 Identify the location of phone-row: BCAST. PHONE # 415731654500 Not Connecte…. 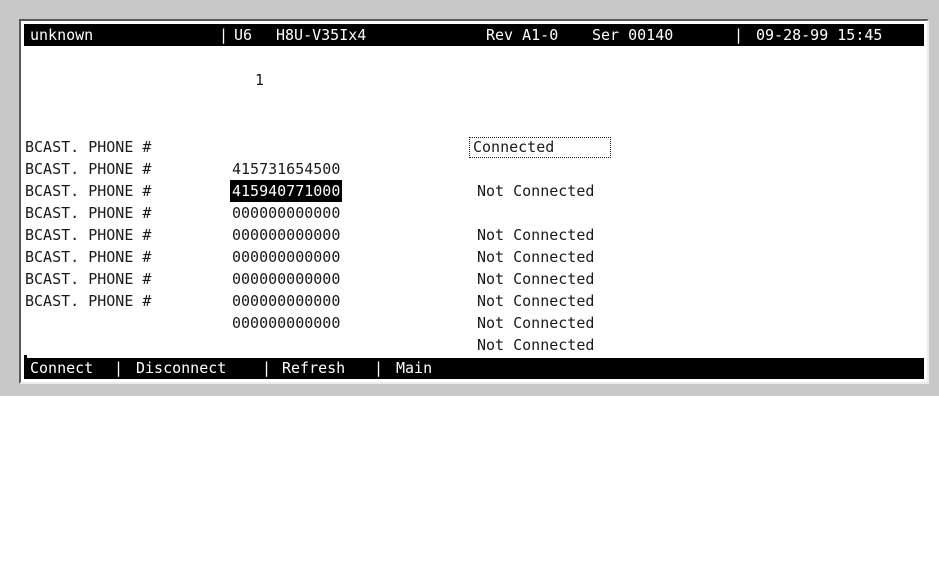
(475, 157).